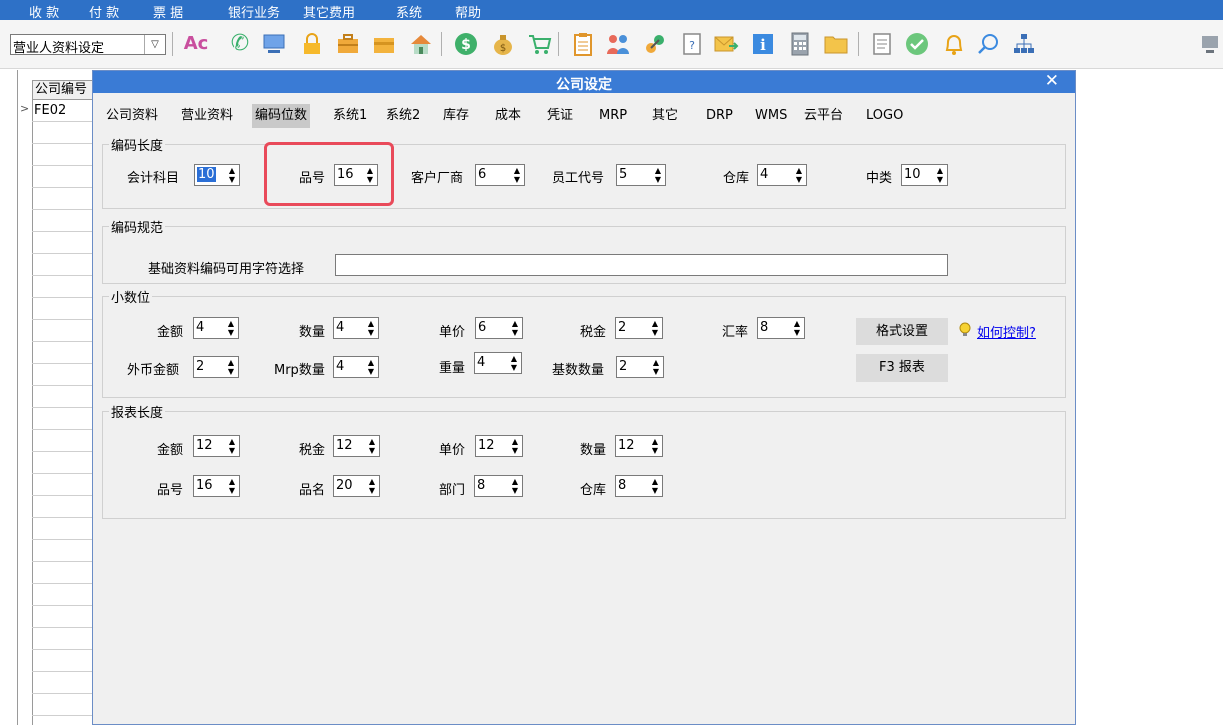 The image size is (1223, 725). Describe the element at coordinates (132, 116) in the screenshot. I see `tab-company-info: 公司资料` at that location.